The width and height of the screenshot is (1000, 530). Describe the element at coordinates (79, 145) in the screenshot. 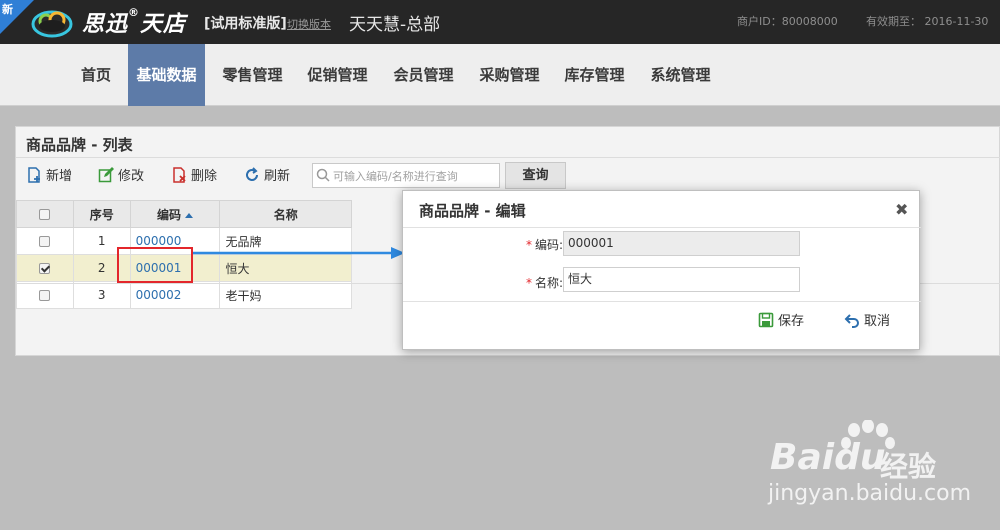

I see `panel-title: 商品品牌 - 列表` at that location.